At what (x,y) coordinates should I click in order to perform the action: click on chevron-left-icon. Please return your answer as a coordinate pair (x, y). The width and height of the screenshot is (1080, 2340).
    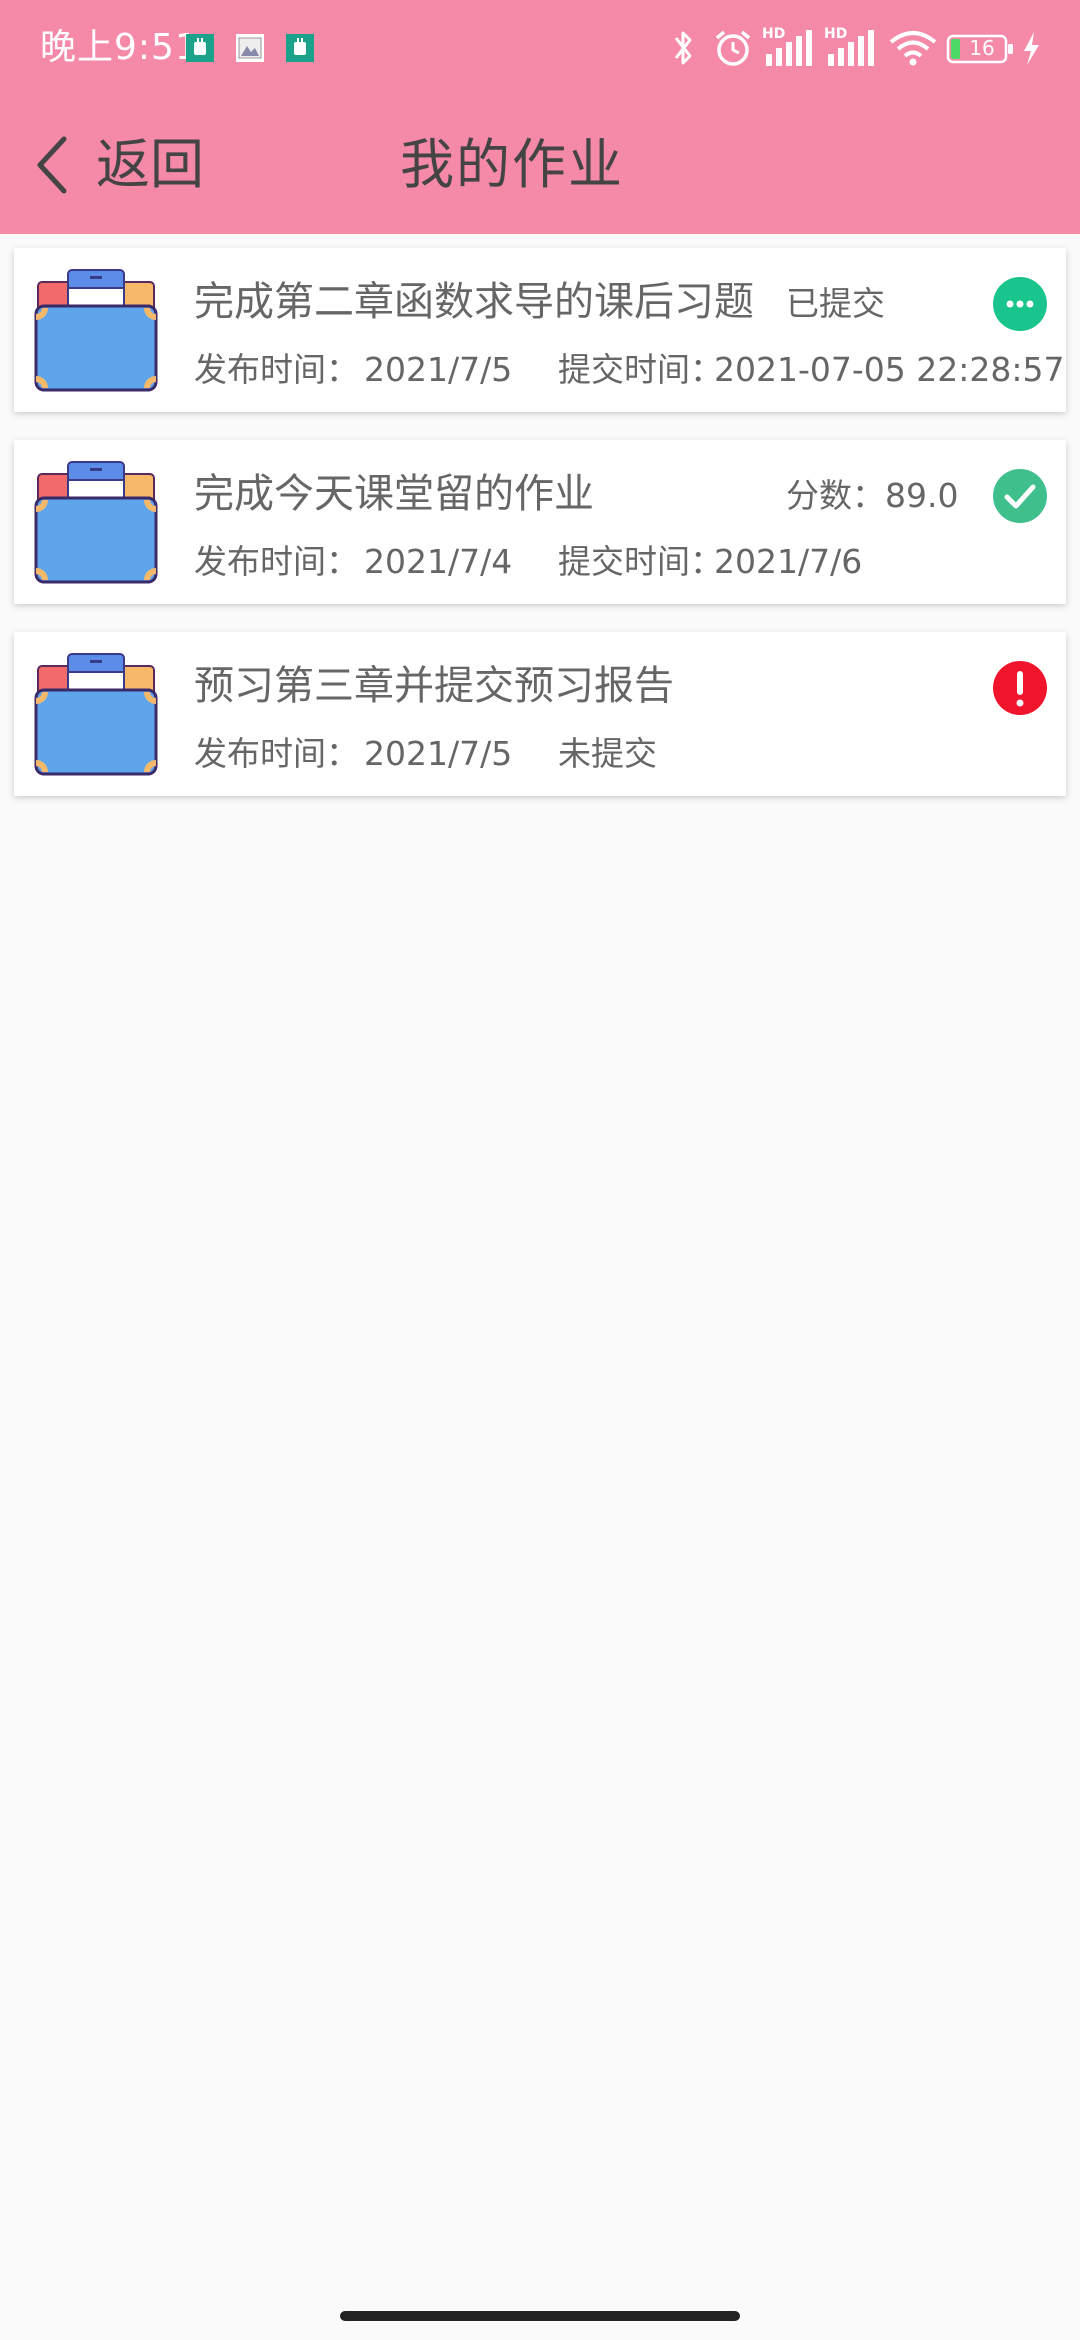
    Looking at the image, I should click on (52, 165).